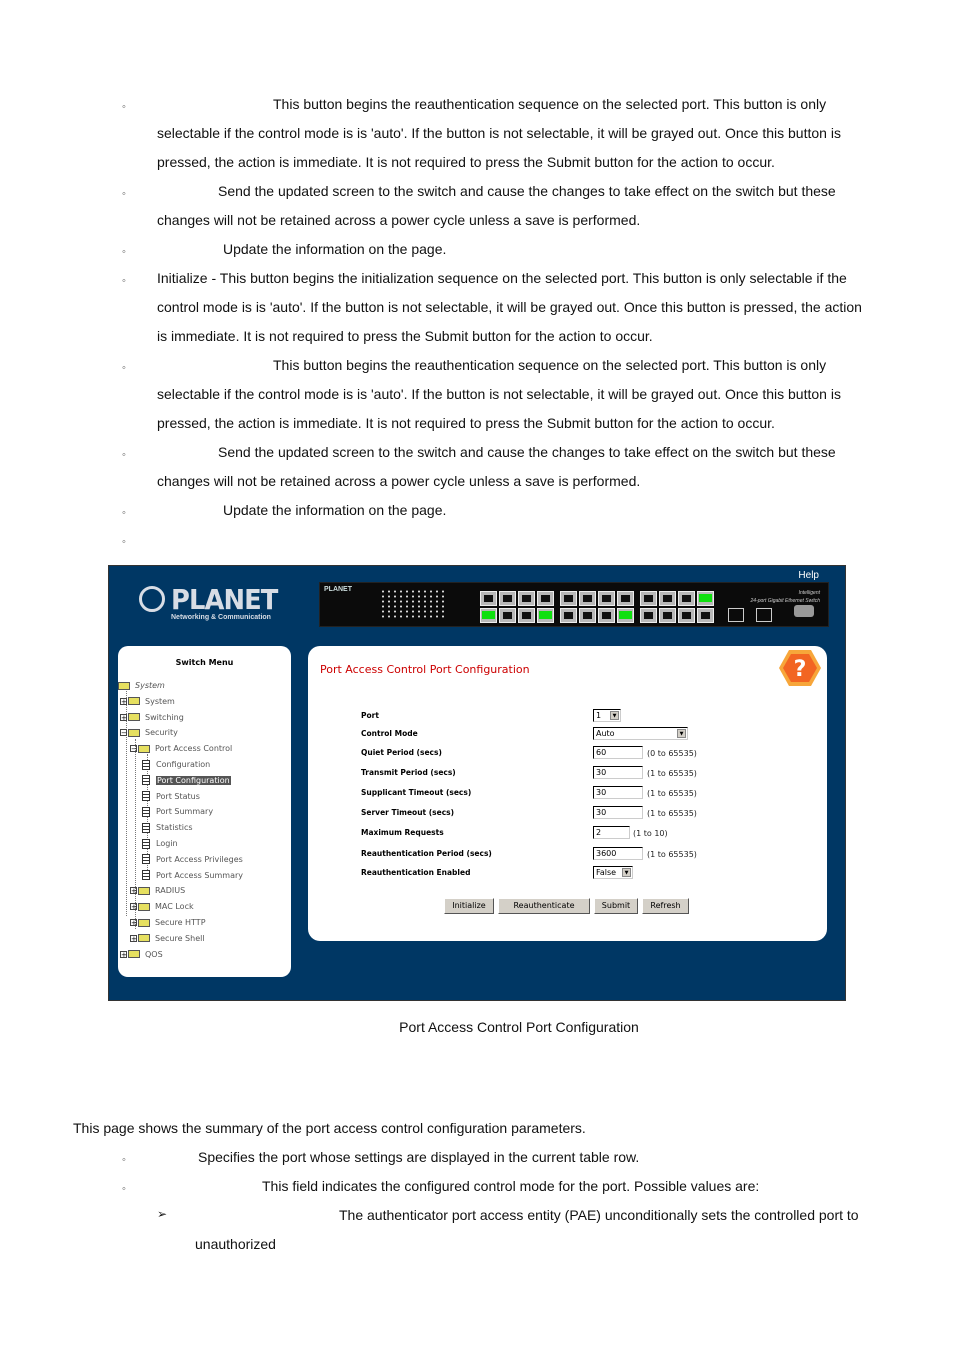 This screenshot has width=954, height=1350. I want to click on menu-item-port-configuration: Port Configuration, so click(186, 781).